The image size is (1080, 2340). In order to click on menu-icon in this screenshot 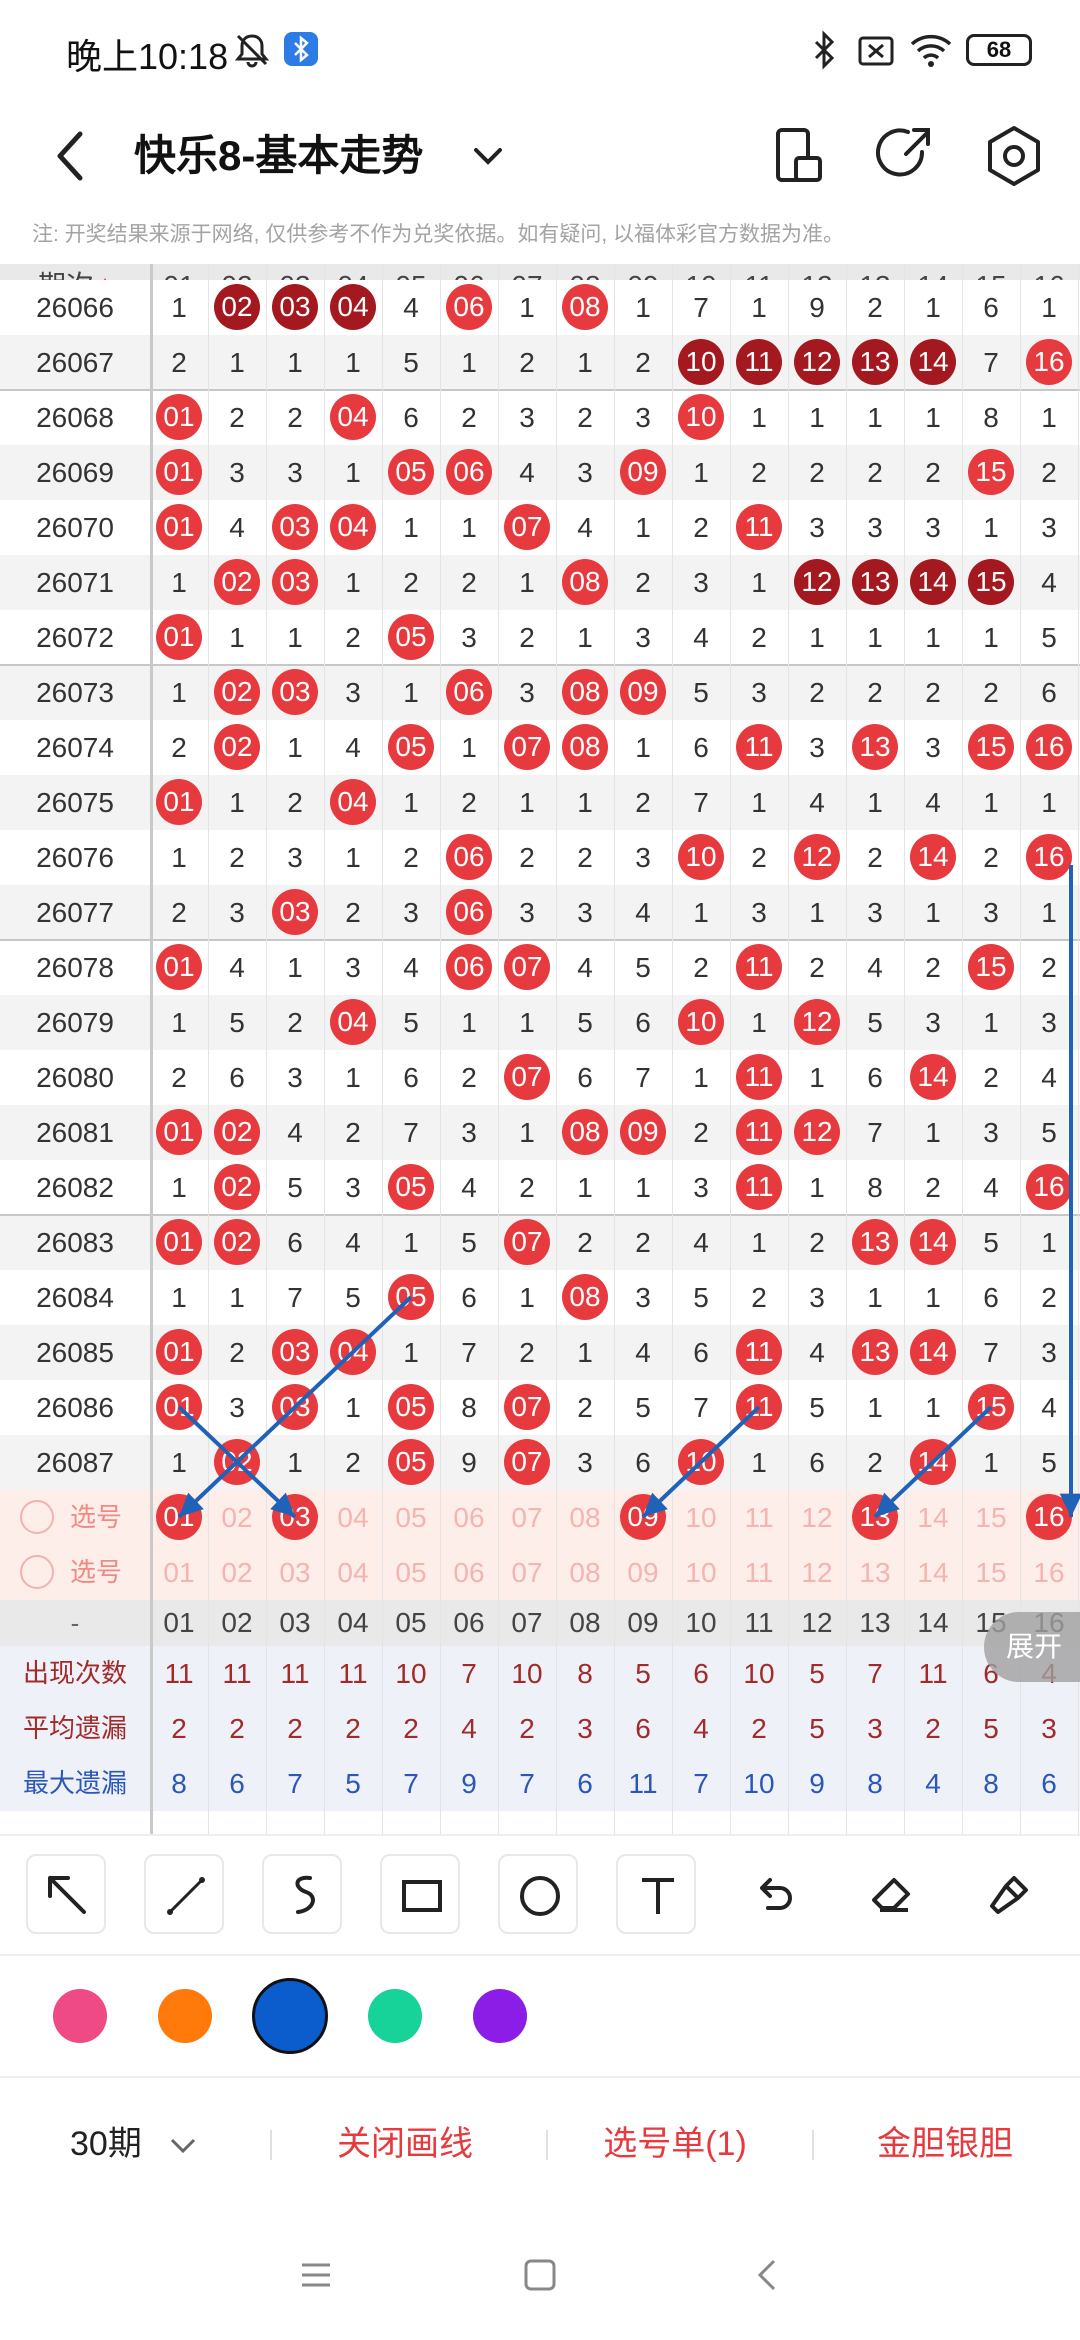, I will do `click(316, 2275)`.